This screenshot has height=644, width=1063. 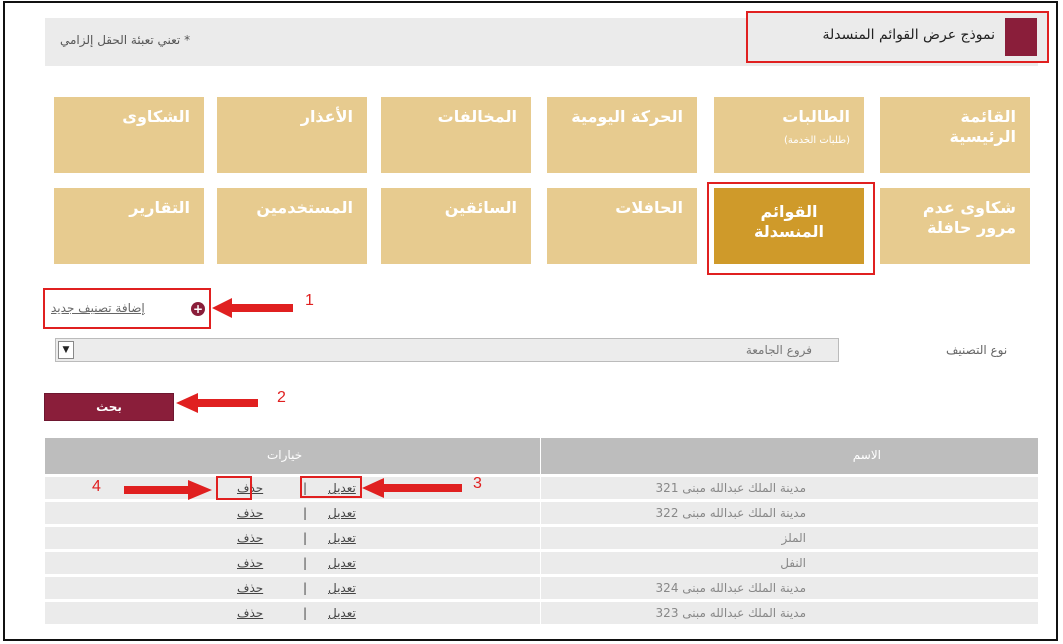 What do you see at coordinates (309, 300) in the screenshot?
I see `annotation-1: 1` at bounding box center [309, 300].